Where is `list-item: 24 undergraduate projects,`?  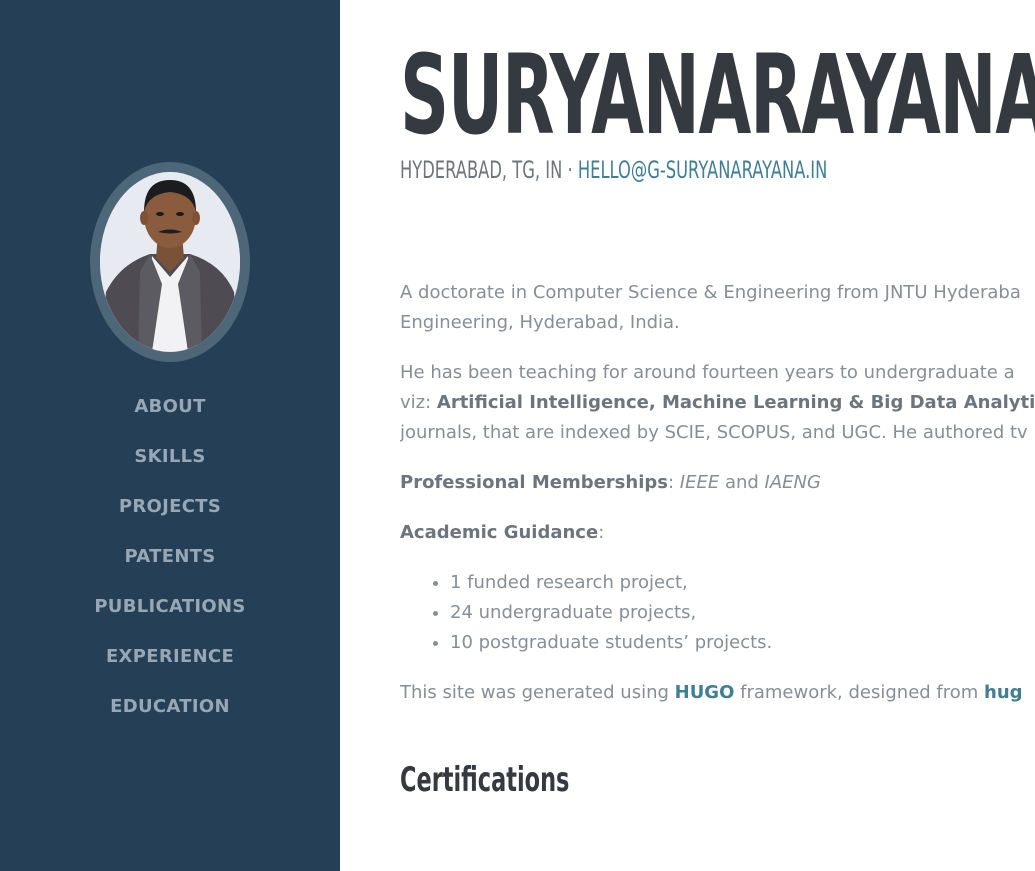 list-item: 24 undergraduate projects, is located at coordinates (742, 613).